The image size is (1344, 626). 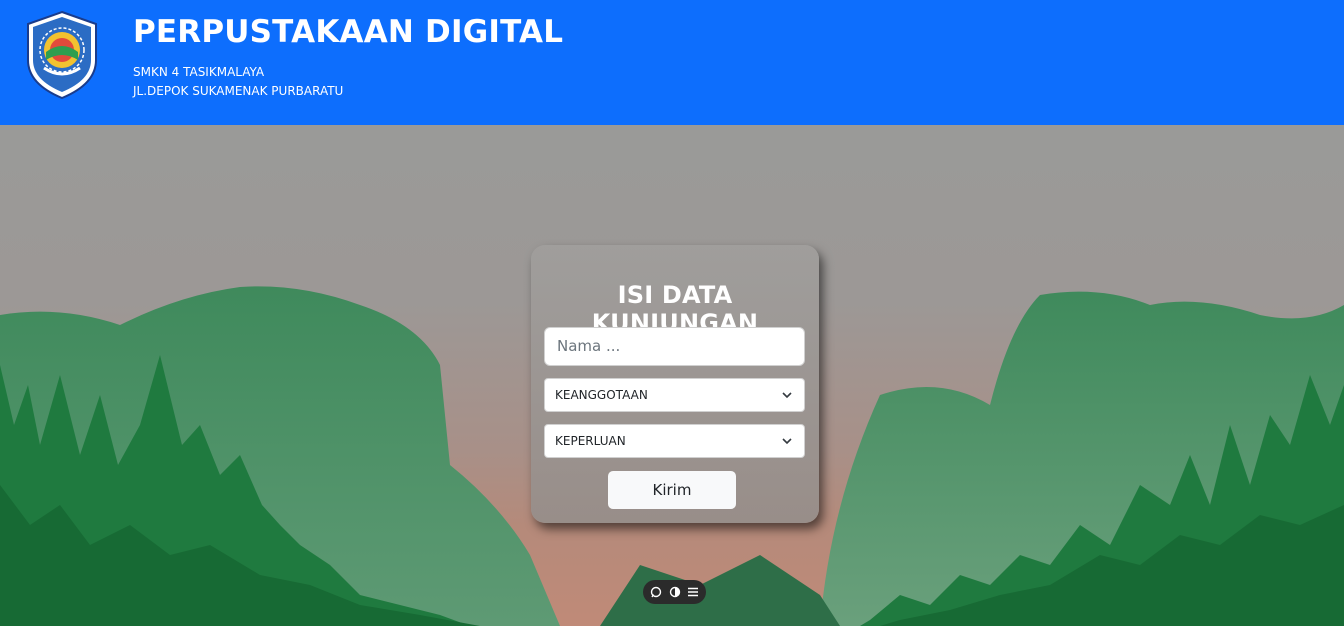 I want to click on floating-toolbar, so click(x=674, y=592).